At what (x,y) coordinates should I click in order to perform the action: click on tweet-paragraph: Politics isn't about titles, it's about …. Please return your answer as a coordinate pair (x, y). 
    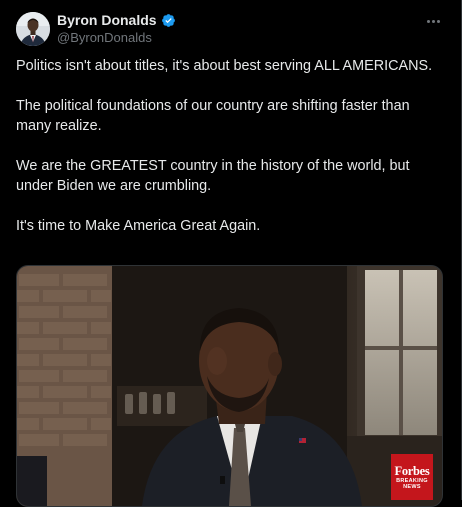
    Looking at the image, I should click on (224, 66).